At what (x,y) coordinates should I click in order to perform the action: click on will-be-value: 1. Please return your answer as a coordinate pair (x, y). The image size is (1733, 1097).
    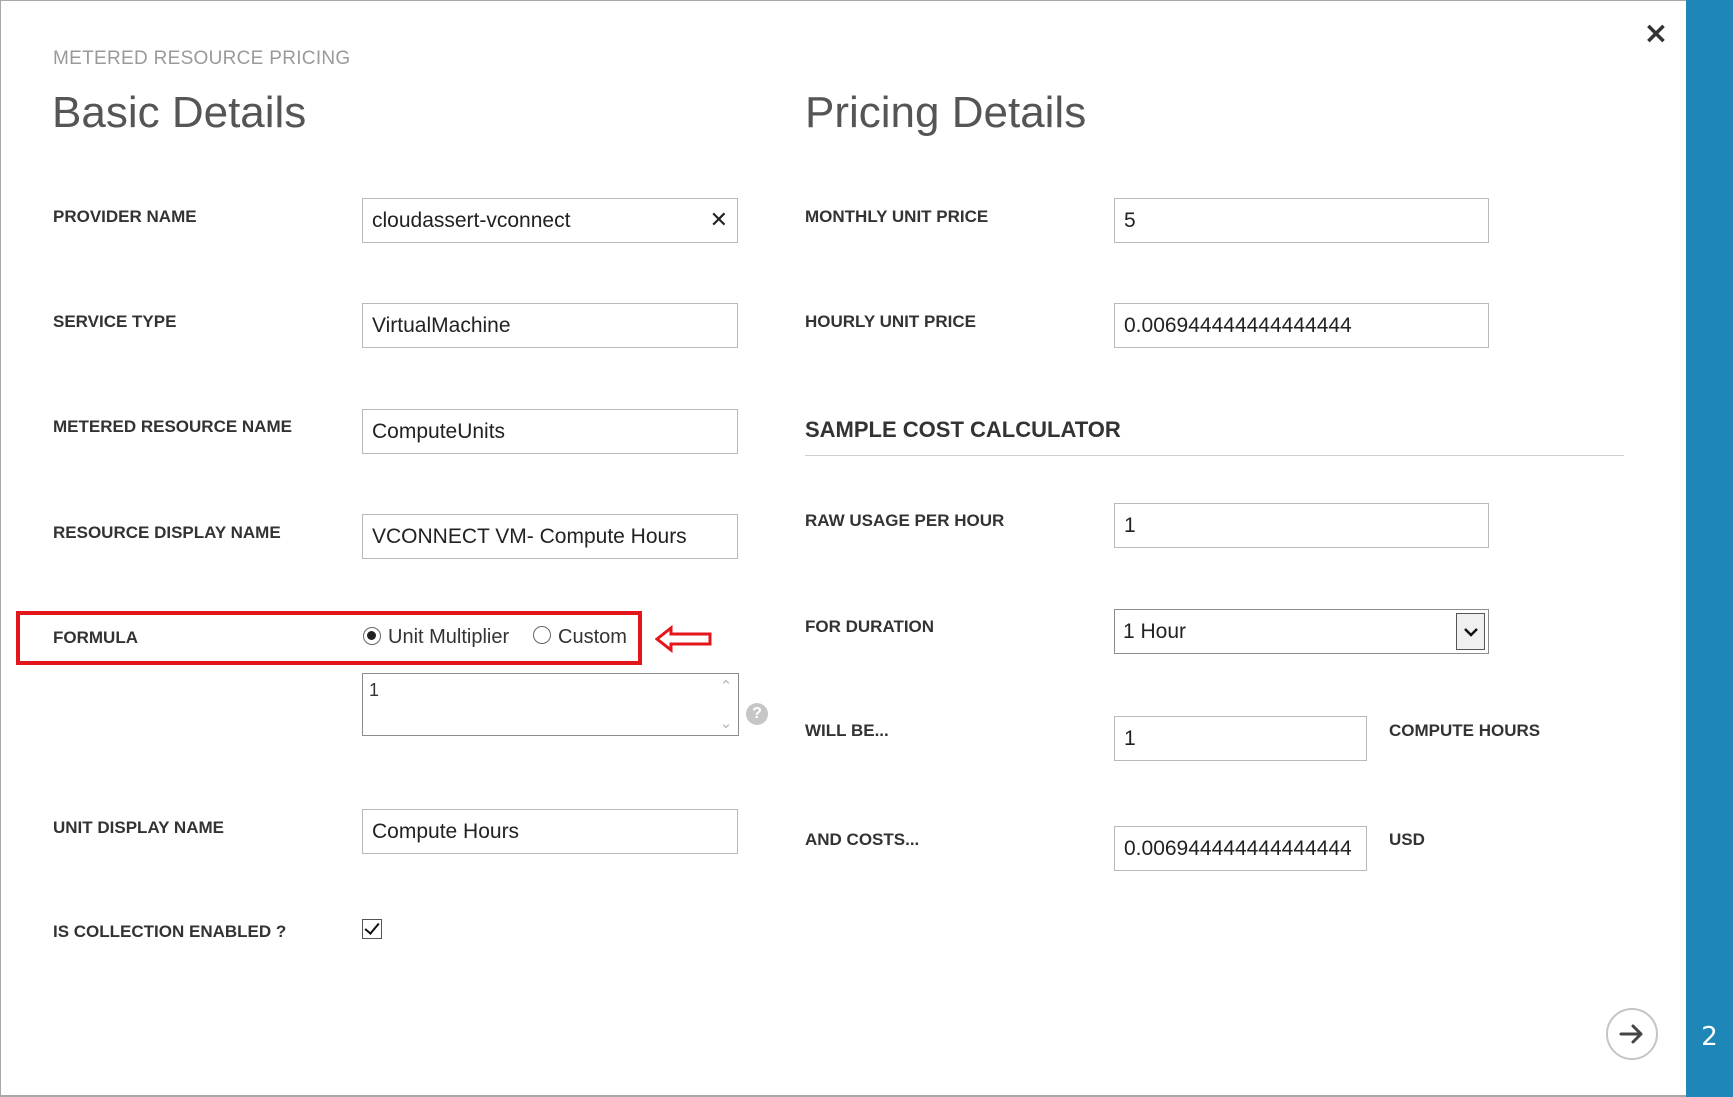
    Looking at the image, I should click on (1130, 738).